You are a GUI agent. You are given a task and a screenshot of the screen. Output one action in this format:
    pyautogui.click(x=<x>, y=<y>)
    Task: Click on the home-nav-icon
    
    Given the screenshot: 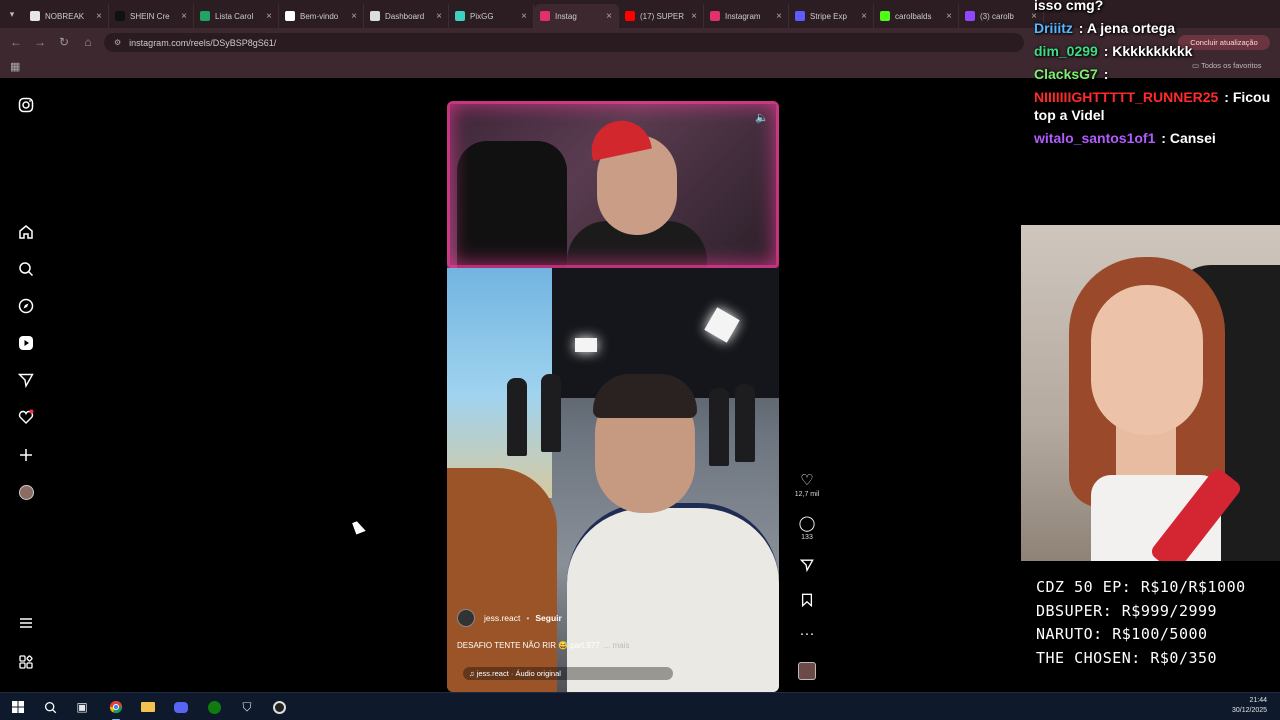 What is the action you would take?
    pyautogui.click(x=26, y=232)
    